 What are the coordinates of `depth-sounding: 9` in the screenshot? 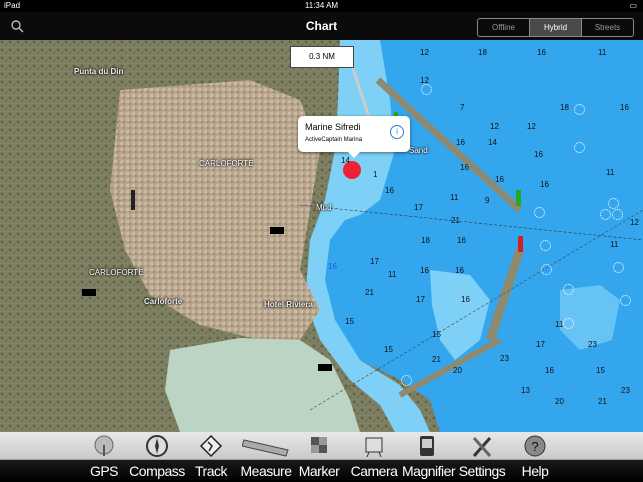 It's located at (487, 200).